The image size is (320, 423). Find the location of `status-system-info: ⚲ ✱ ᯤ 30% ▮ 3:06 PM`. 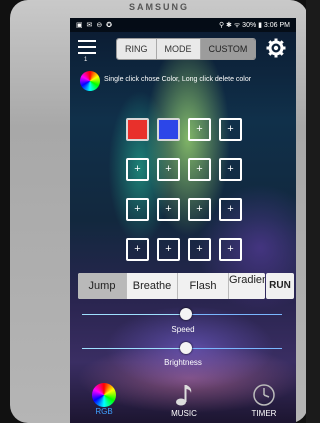

status-system-info: ⚲ ✱ ᯤ 30% ▮ 3:06 PM is located at coordinates (254, 25).